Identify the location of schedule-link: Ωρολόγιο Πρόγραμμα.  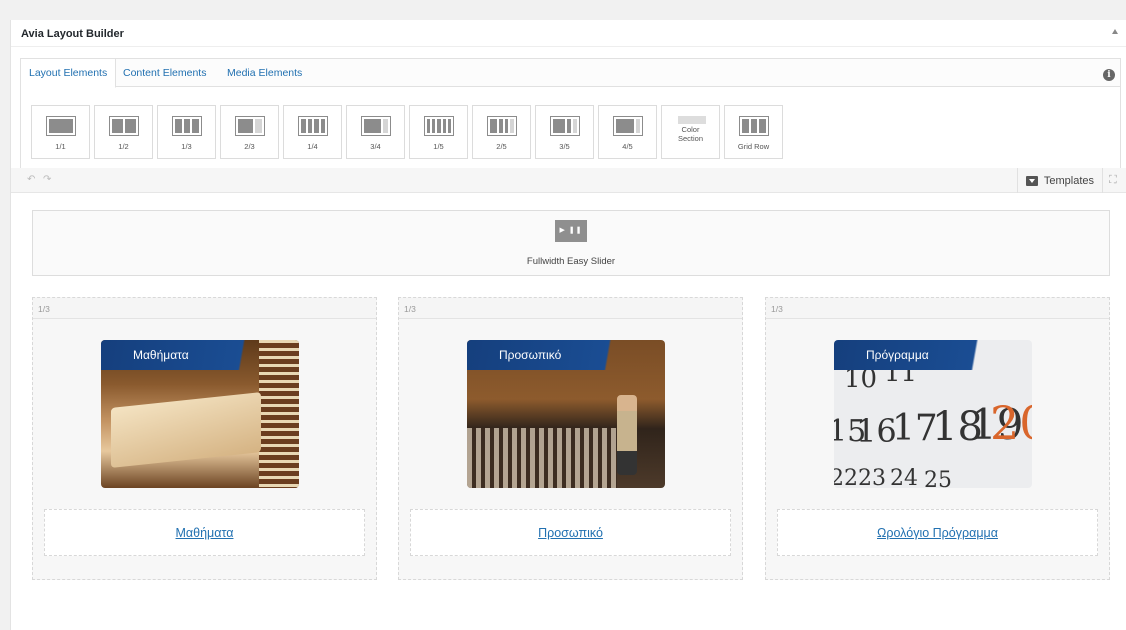
(937, 533).